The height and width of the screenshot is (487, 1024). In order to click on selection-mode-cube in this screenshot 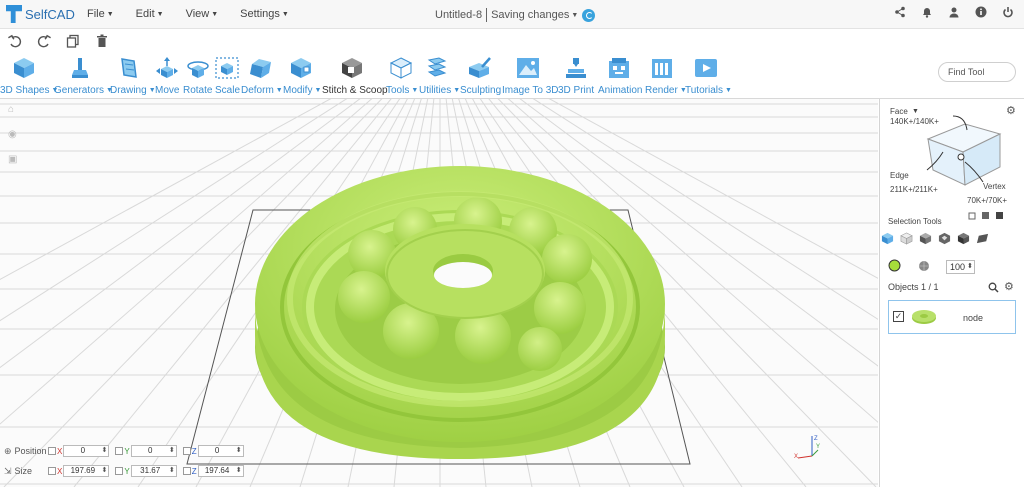, I will do `click(965, 149)`.